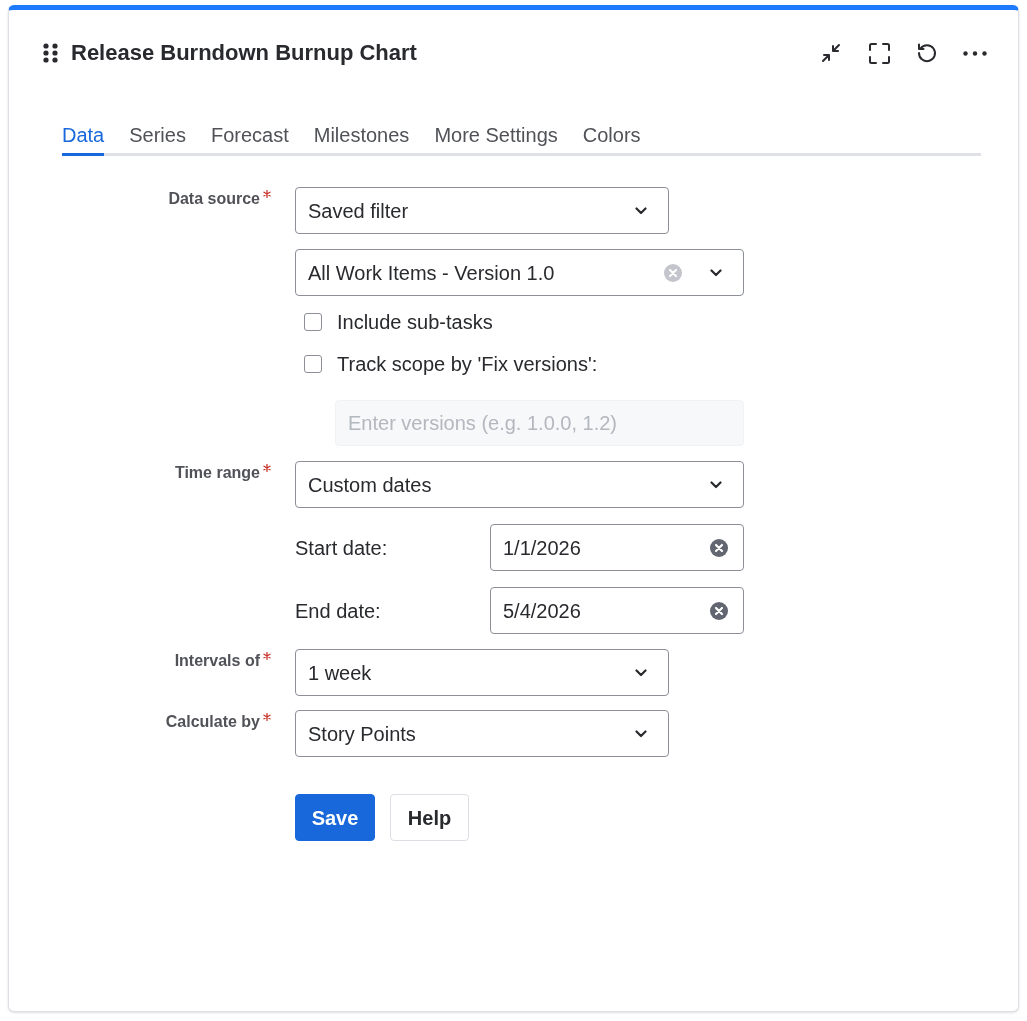 This screenshot has height=1021, width=1027. What do you see at coordinates (335, 817) in the screenshot?
I see `save-button: Save` at bounding box center [335, 817].